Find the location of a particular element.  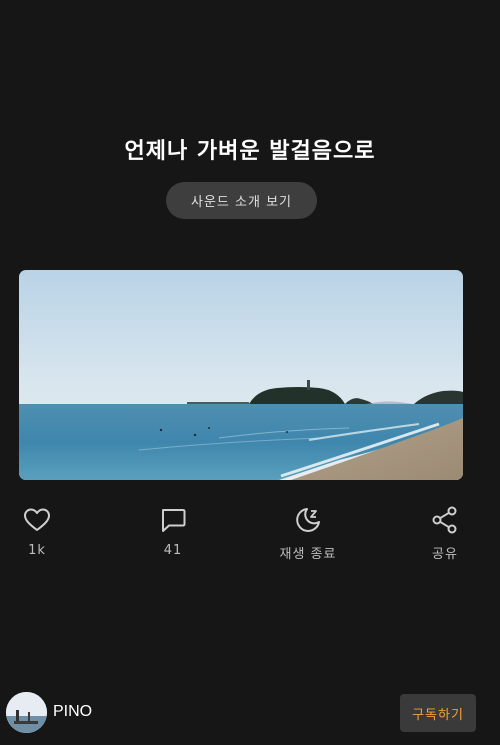

sound-intro-button: 사운드 소개 보기 is located at coordinates (241, 200).